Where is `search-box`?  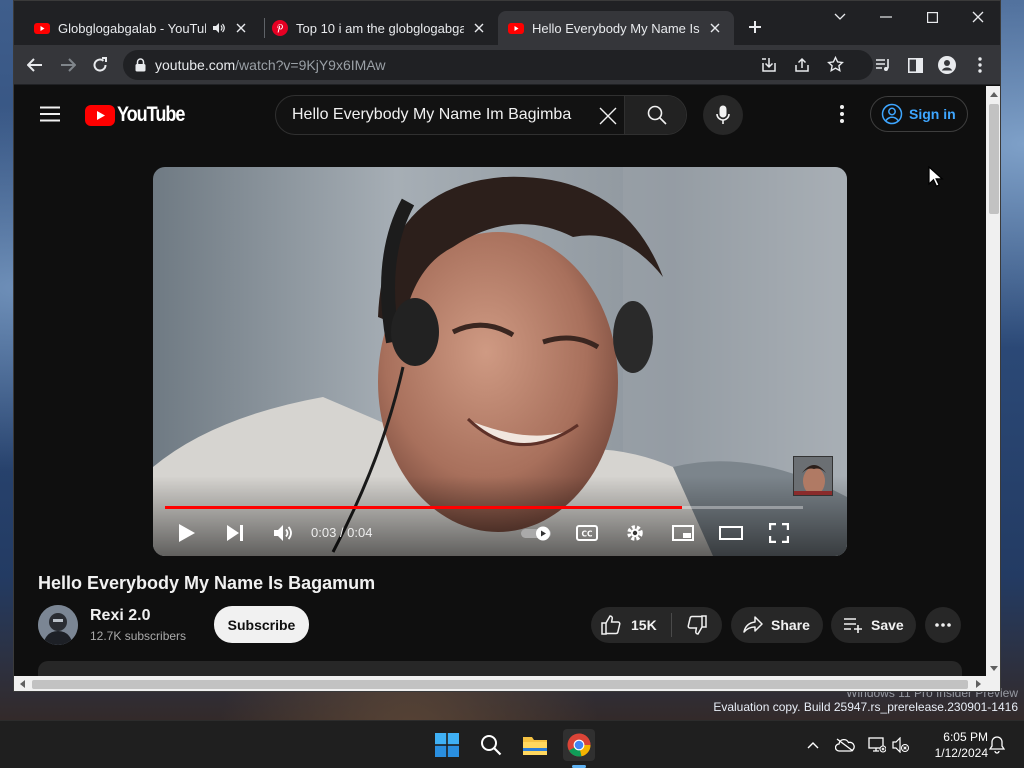
search-box is located at coordinates (481, 115).